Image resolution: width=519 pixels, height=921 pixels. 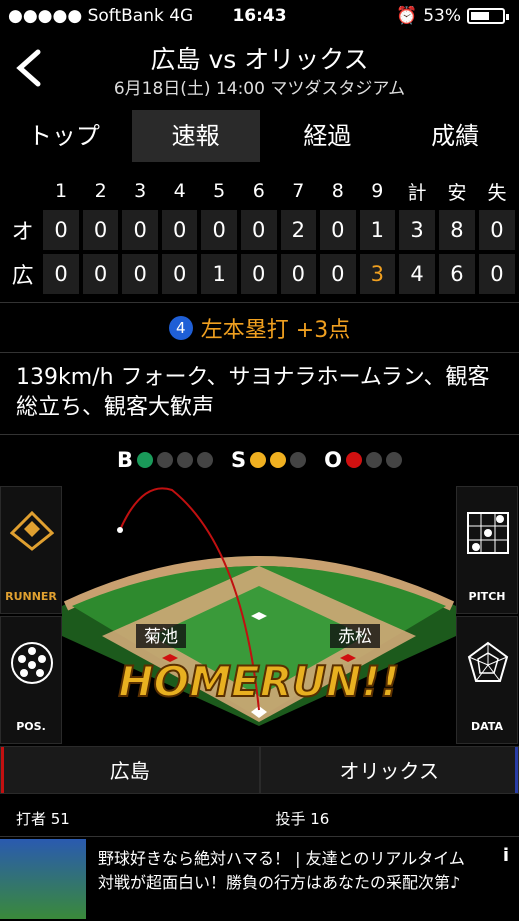 I want to click on tab-live: 速報, so click(x=196, y=136).